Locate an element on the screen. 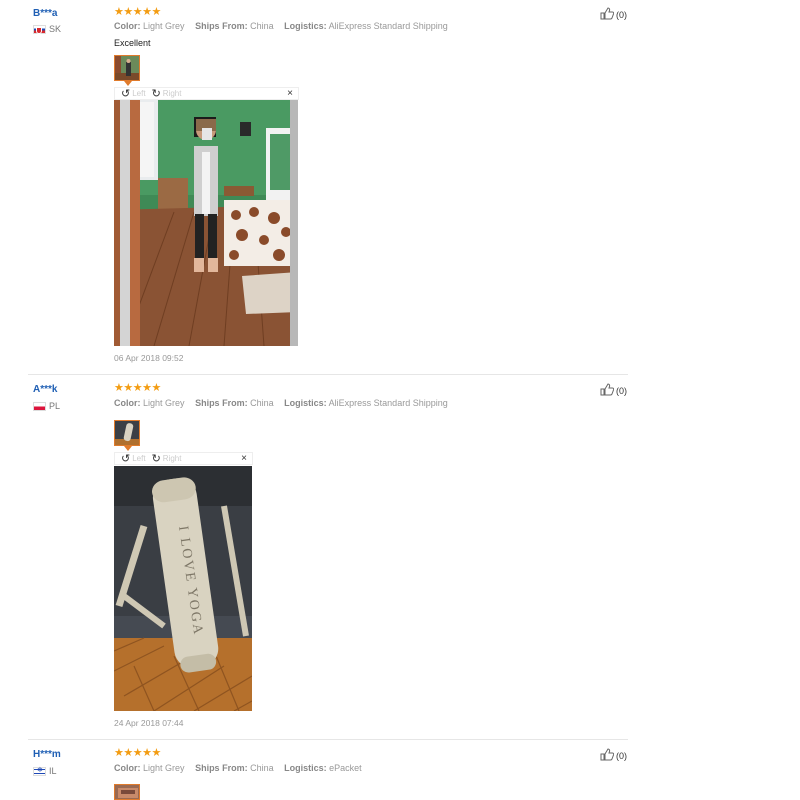 The height and width of the screenshot is (800, 800). review-date: 24 Apr 2018 07:44 is located at coordinates (149, 723).